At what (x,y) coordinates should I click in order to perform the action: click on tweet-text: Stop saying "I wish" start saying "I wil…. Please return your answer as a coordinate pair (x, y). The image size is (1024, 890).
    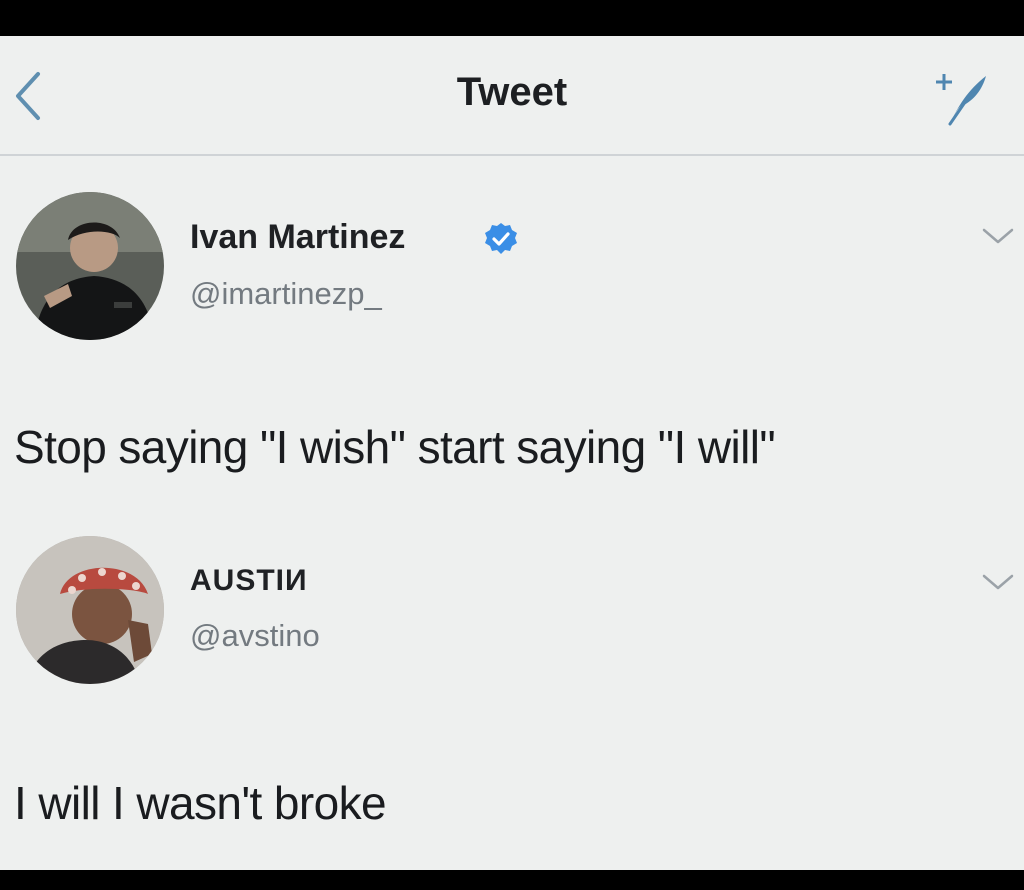
    Looking at the image, I should click on (395, 447).